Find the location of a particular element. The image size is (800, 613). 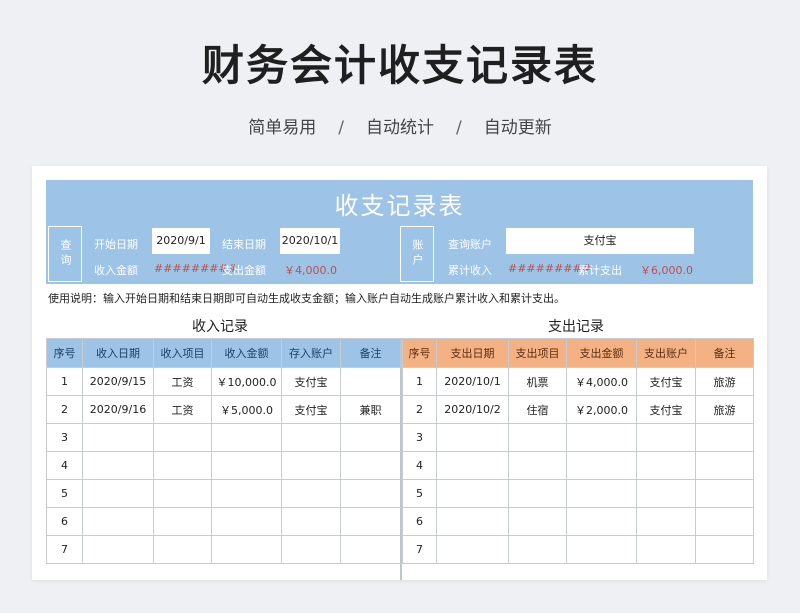

query-label: 查询 is located at coordinates (65, 254).